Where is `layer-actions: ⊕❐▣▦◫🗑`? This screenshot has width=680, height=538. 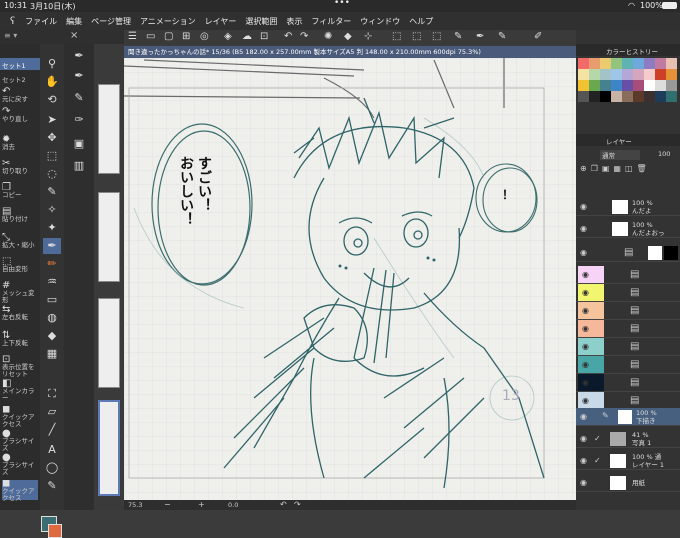 layer-actions: ⊕❐▣▦◫🗑 is located at coordinates (628, 170).